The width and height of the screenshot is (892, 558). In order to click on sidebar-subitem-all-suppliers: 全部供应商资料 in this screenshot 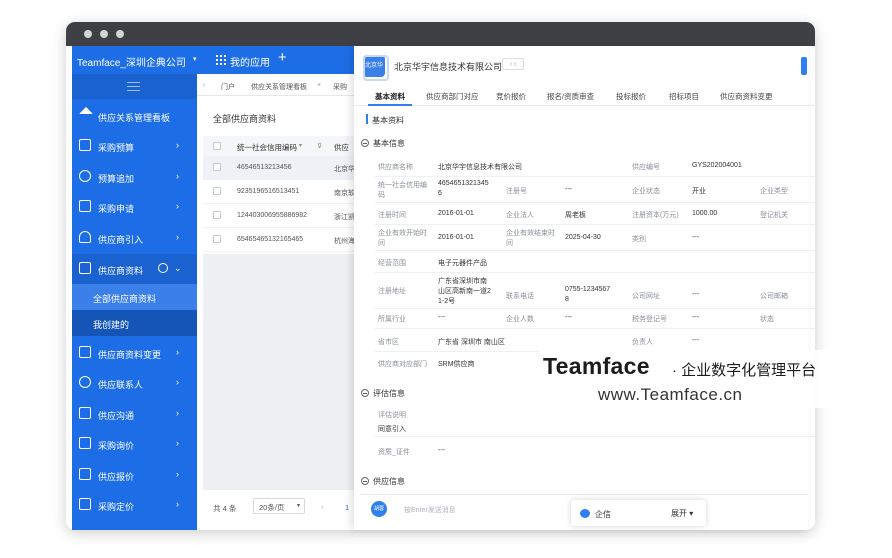, I will do `click(134, 297)`.